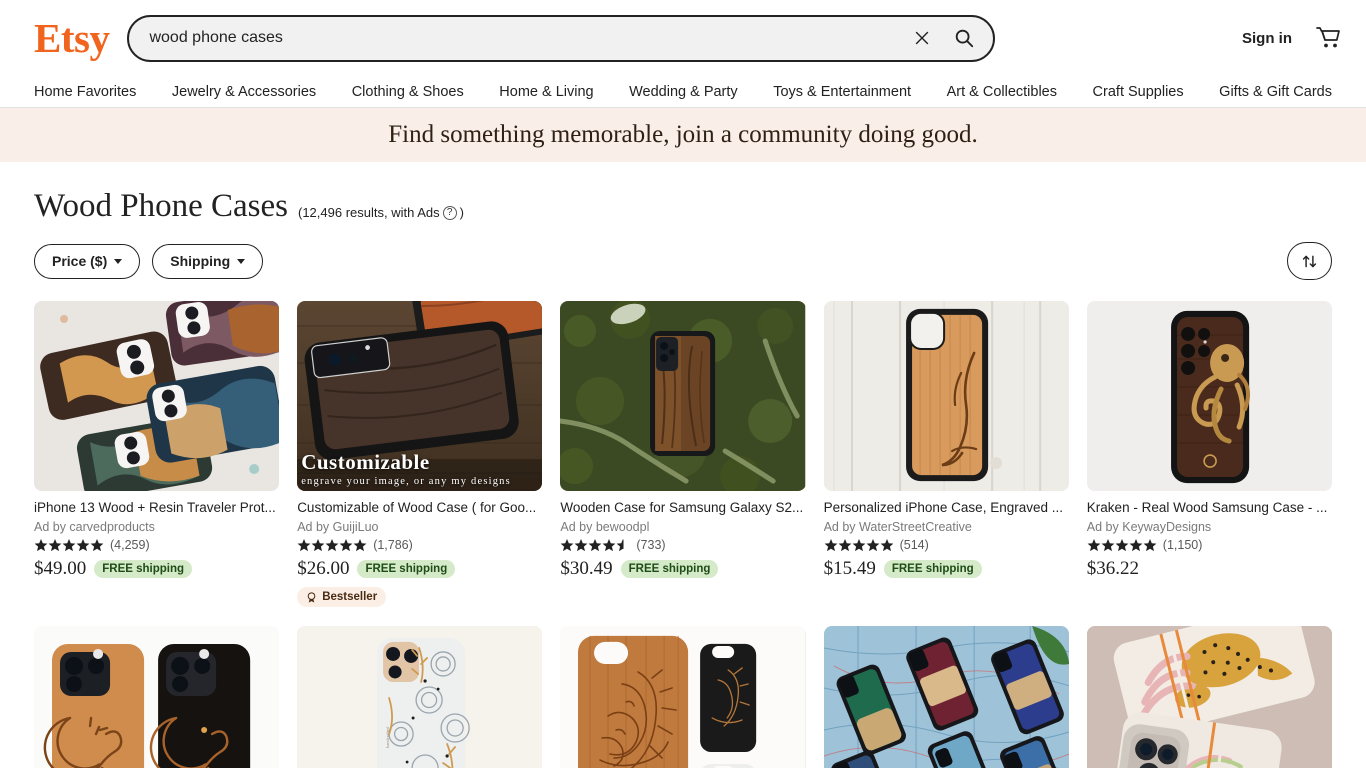 The height and width of the screenshot is (768, 1366). I want to click on listing-shop: Ad by WaterStreetCreative, so click(897, 527).